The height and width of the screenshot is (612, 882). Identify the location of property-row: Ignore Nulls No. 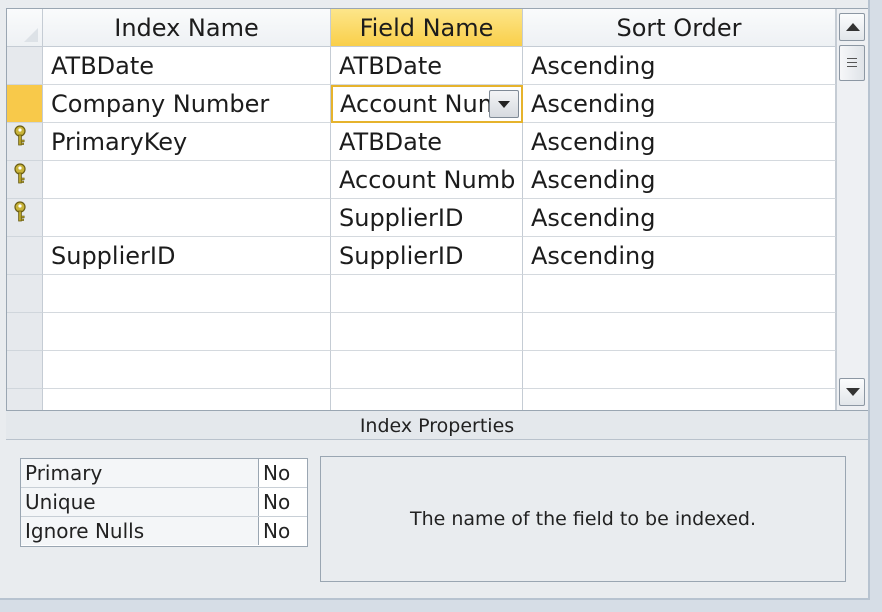
(164, 531).